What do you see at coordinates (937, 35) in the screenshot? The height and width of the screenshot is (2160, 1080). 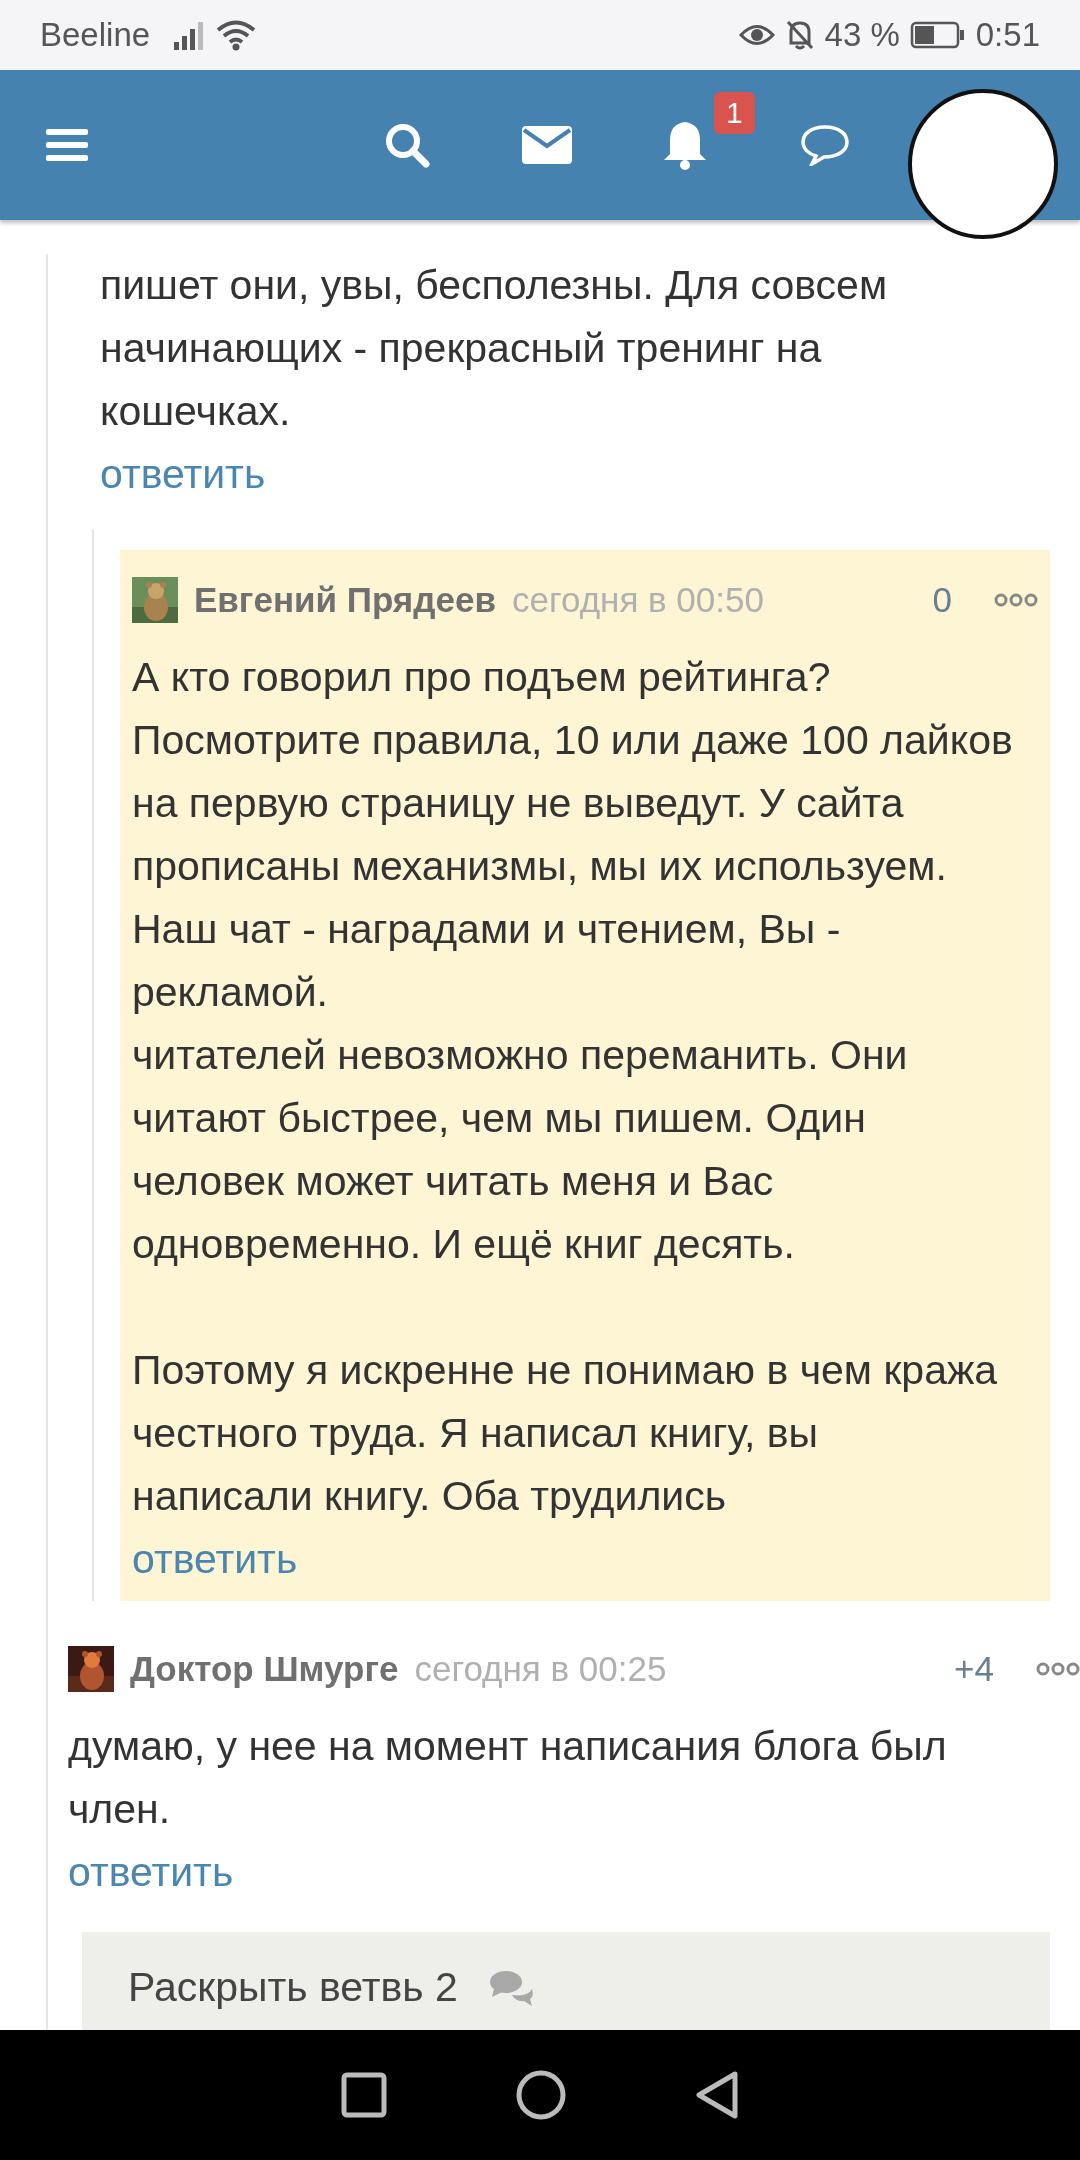 I see `battery-icon` at bounding box center [937, 35].